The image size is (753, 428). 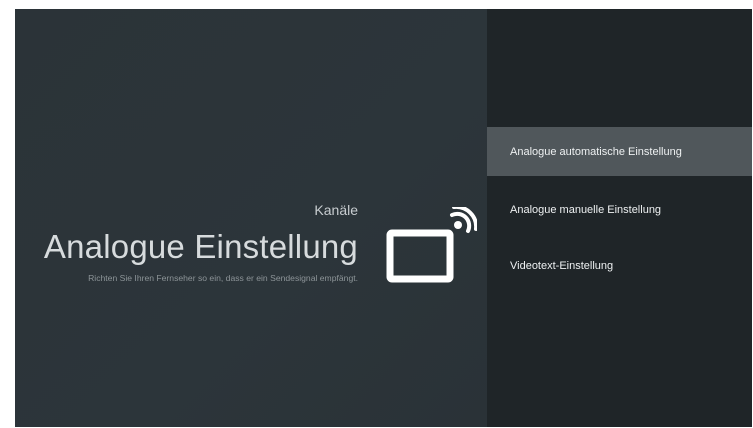 What do you see at coordinates (596, 151) in the screenshot?
I see `menu-item-label: Analogue automatische Einstellung` at bounding box center [596, 151].